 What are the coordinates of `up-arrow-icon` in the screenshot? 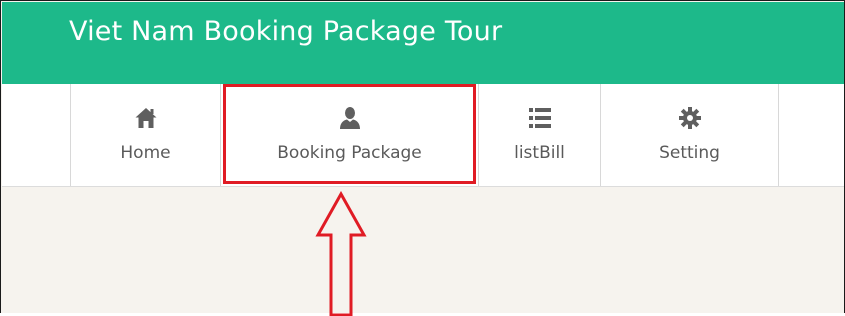 It's located at (341, 253).